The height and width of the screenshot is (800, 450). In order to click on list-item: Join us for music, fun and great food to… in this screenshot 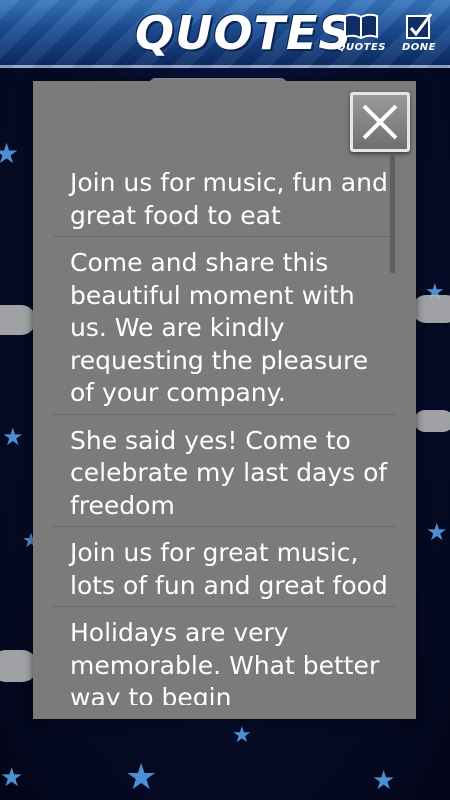, I will do `click(224, 198)`.